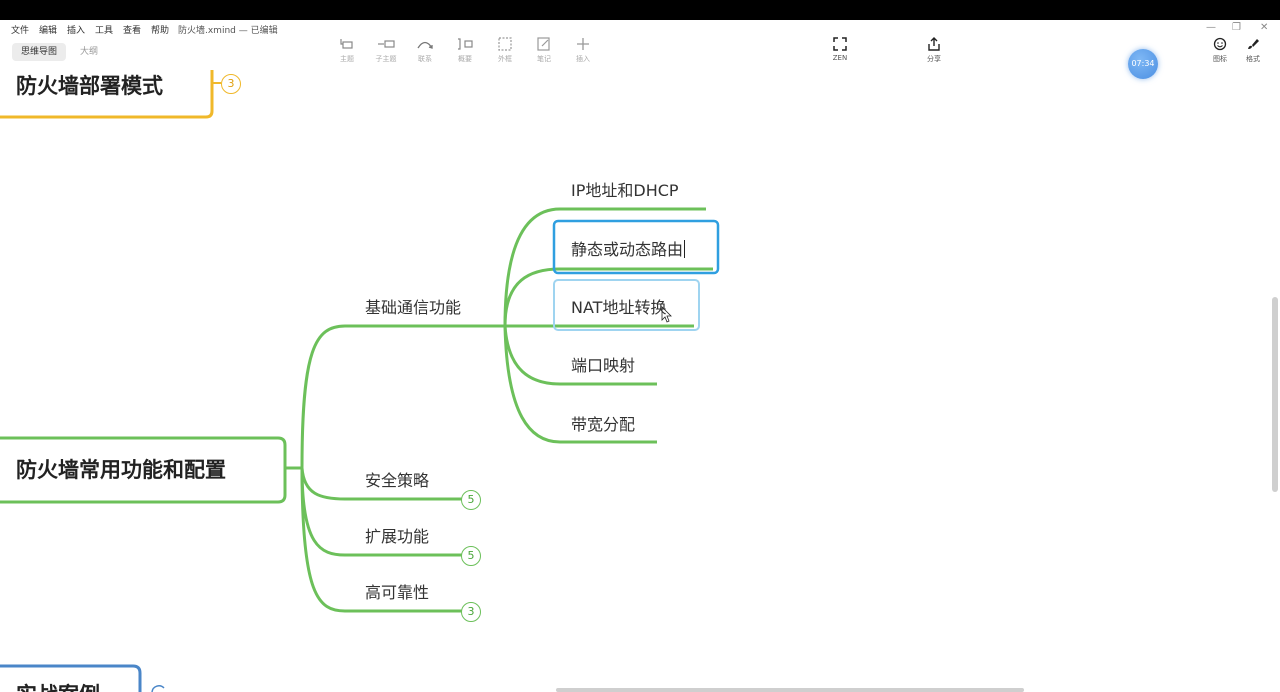 This screenshot has width=1280, height=692. I want to click on vertical-scrollbar, so click(1275, 394).